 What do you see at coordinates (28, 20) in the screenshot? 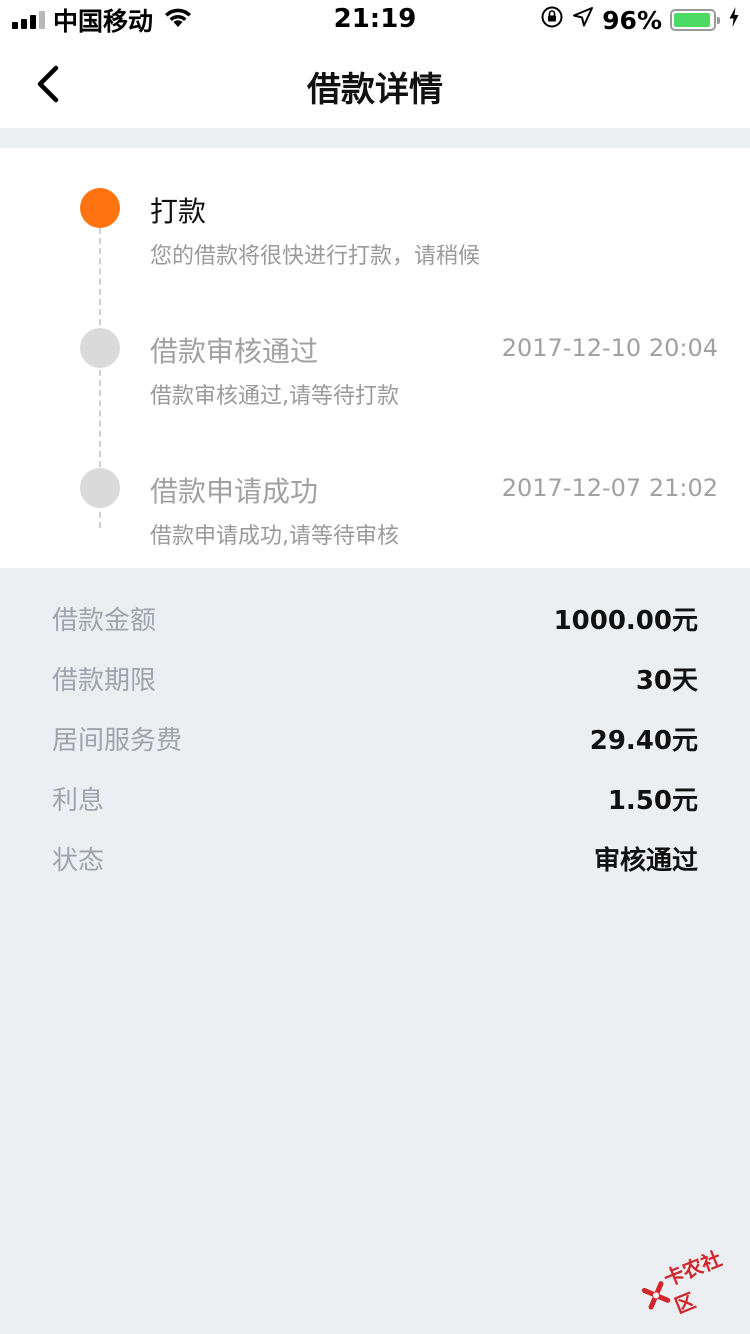
I see `signal-icon` at bounding box center [28, 20].